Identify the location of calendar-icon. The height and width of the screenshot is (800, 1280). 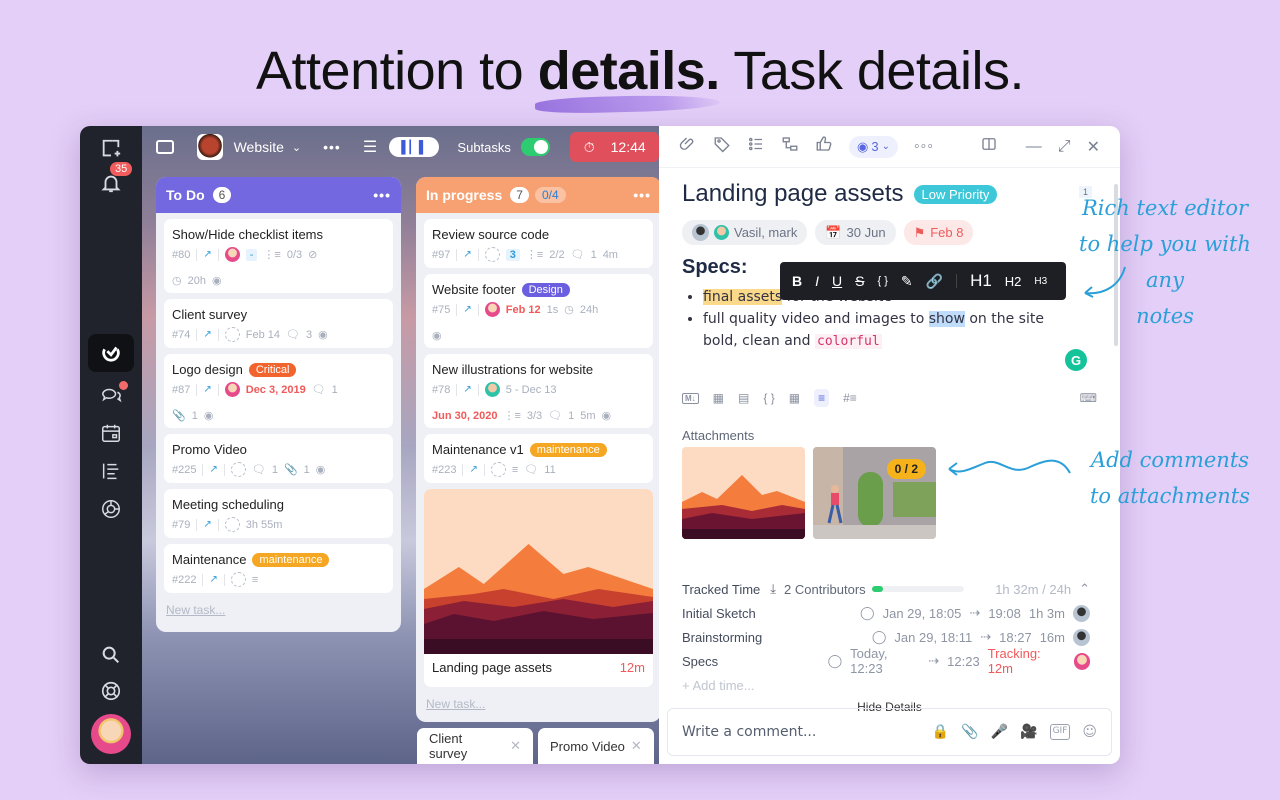
(111, 433).